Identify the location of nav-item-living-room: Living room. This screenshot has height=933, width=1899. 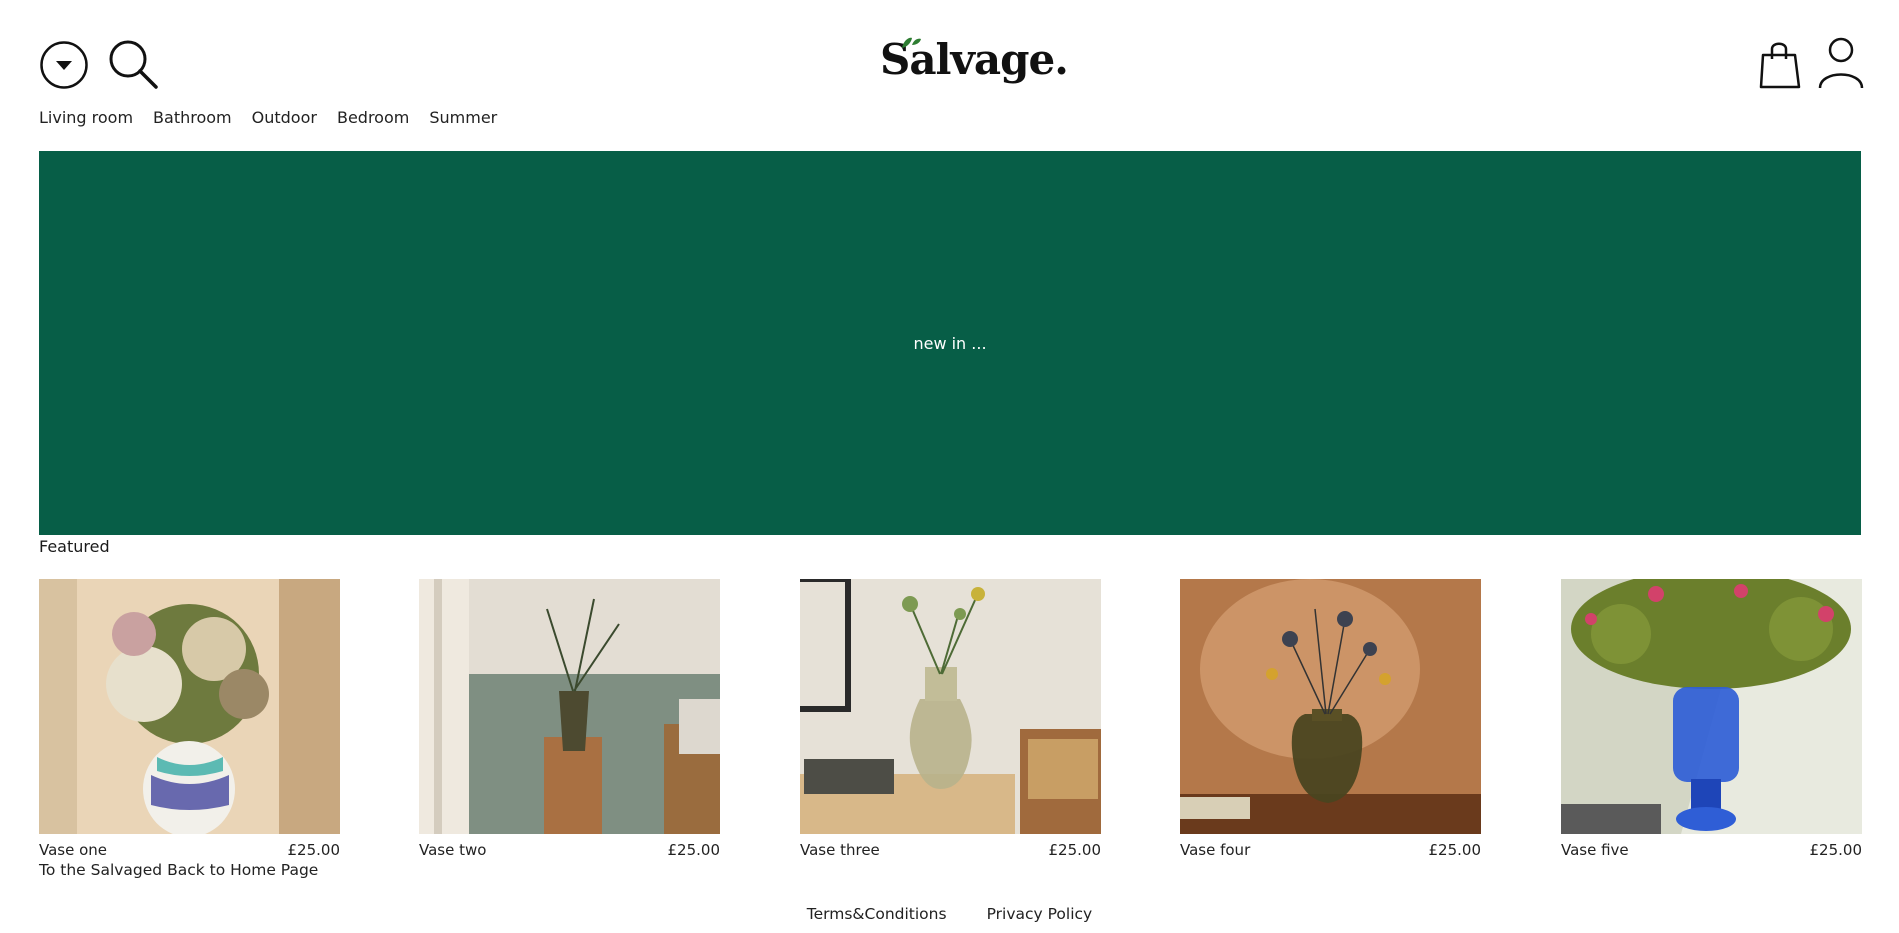
(86, 117).